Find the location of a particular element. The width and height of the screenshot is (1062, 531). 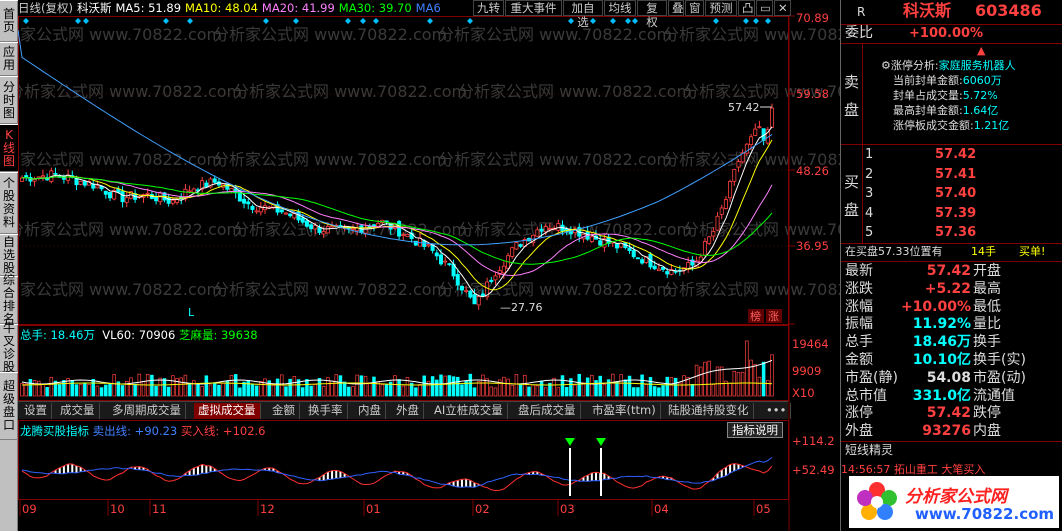

restore-icon: ▭ is located at coordinates (764, 8).